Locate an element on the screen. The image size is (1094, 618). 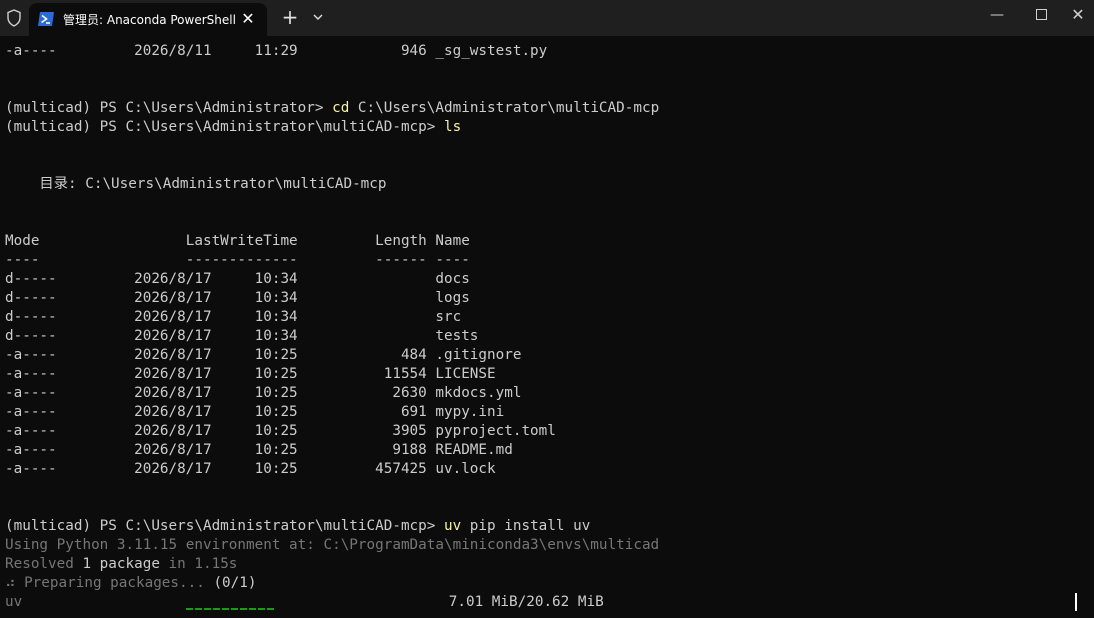
tab-close-button: ✕ is located at coordinates (248, 19).